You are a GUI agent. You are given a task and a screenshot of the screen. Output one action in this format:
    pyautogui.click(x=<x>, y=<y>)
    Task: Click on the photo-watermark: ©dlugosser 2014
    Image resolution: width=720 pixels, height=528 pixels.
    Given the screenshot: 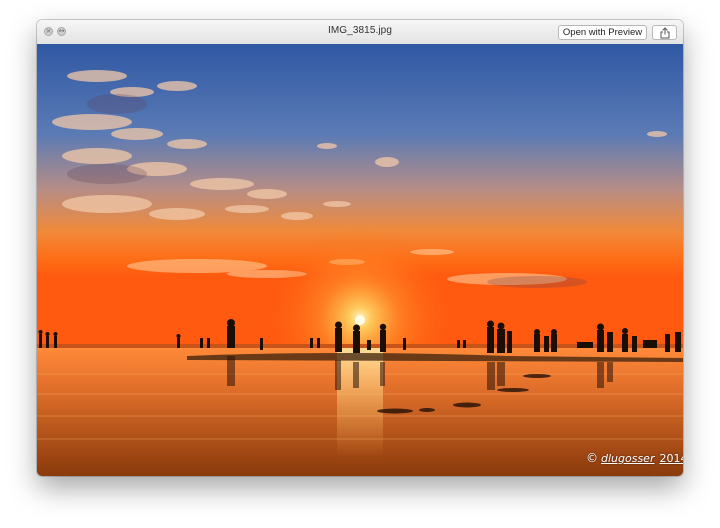 What is the action you would take?
    pyautogui.click(x=634, y=458)
    